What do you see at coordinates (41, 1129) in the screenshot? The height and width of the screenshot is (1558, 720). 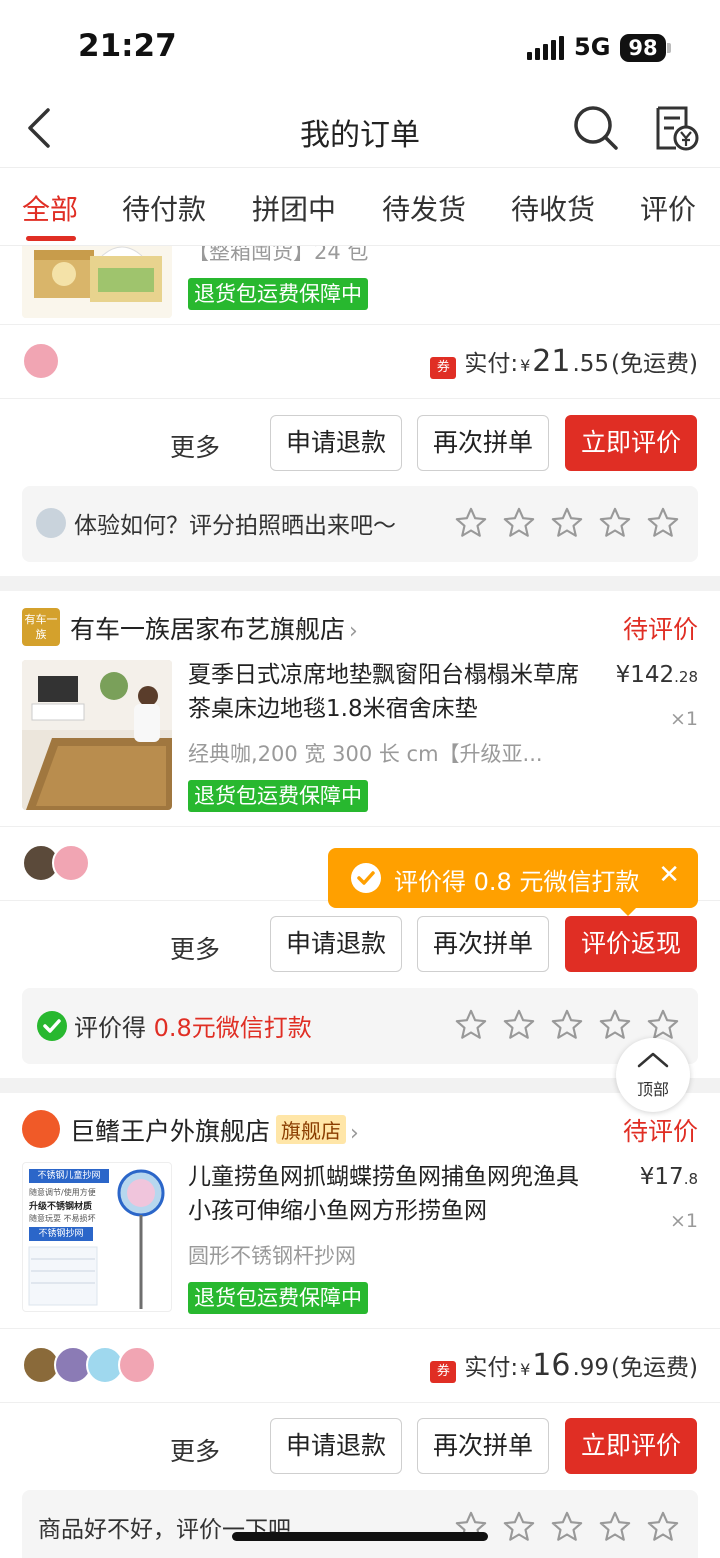 I see `shop-logo` at bounding box center [41, 1129].